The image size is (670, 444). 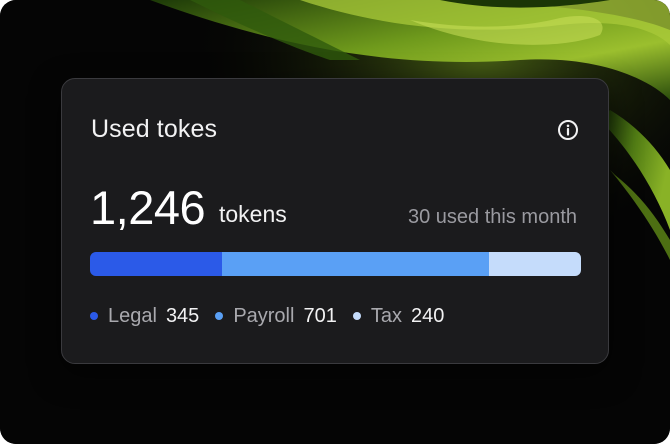 What do you see at coordinates (492, 217) in the screenshot?
I see `monthly-usage-note: 30 used this month` at bounding box center [492, 217].